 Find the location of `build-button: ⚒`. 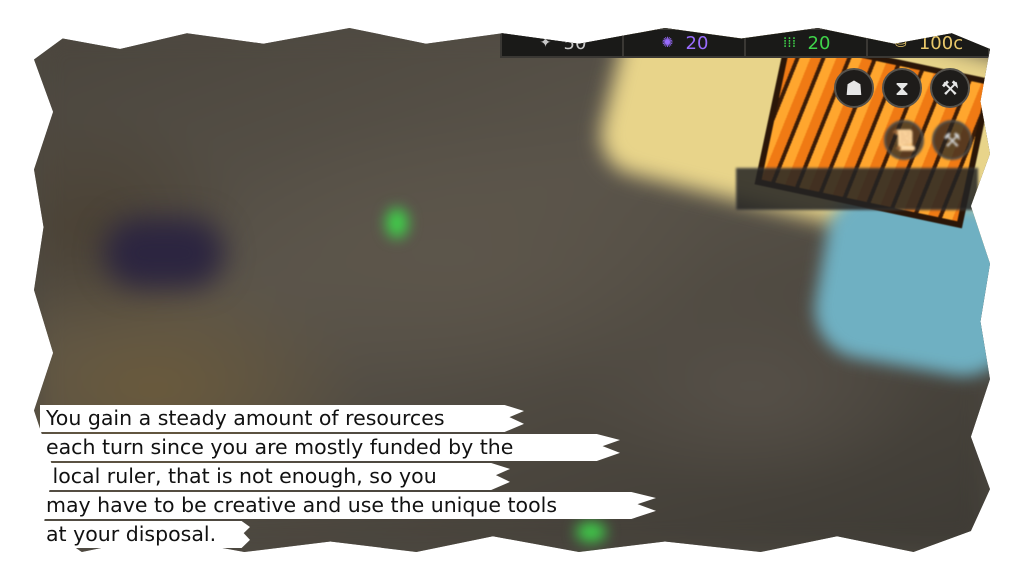

build-button: ⚒ is located at coordinates (950, 88).